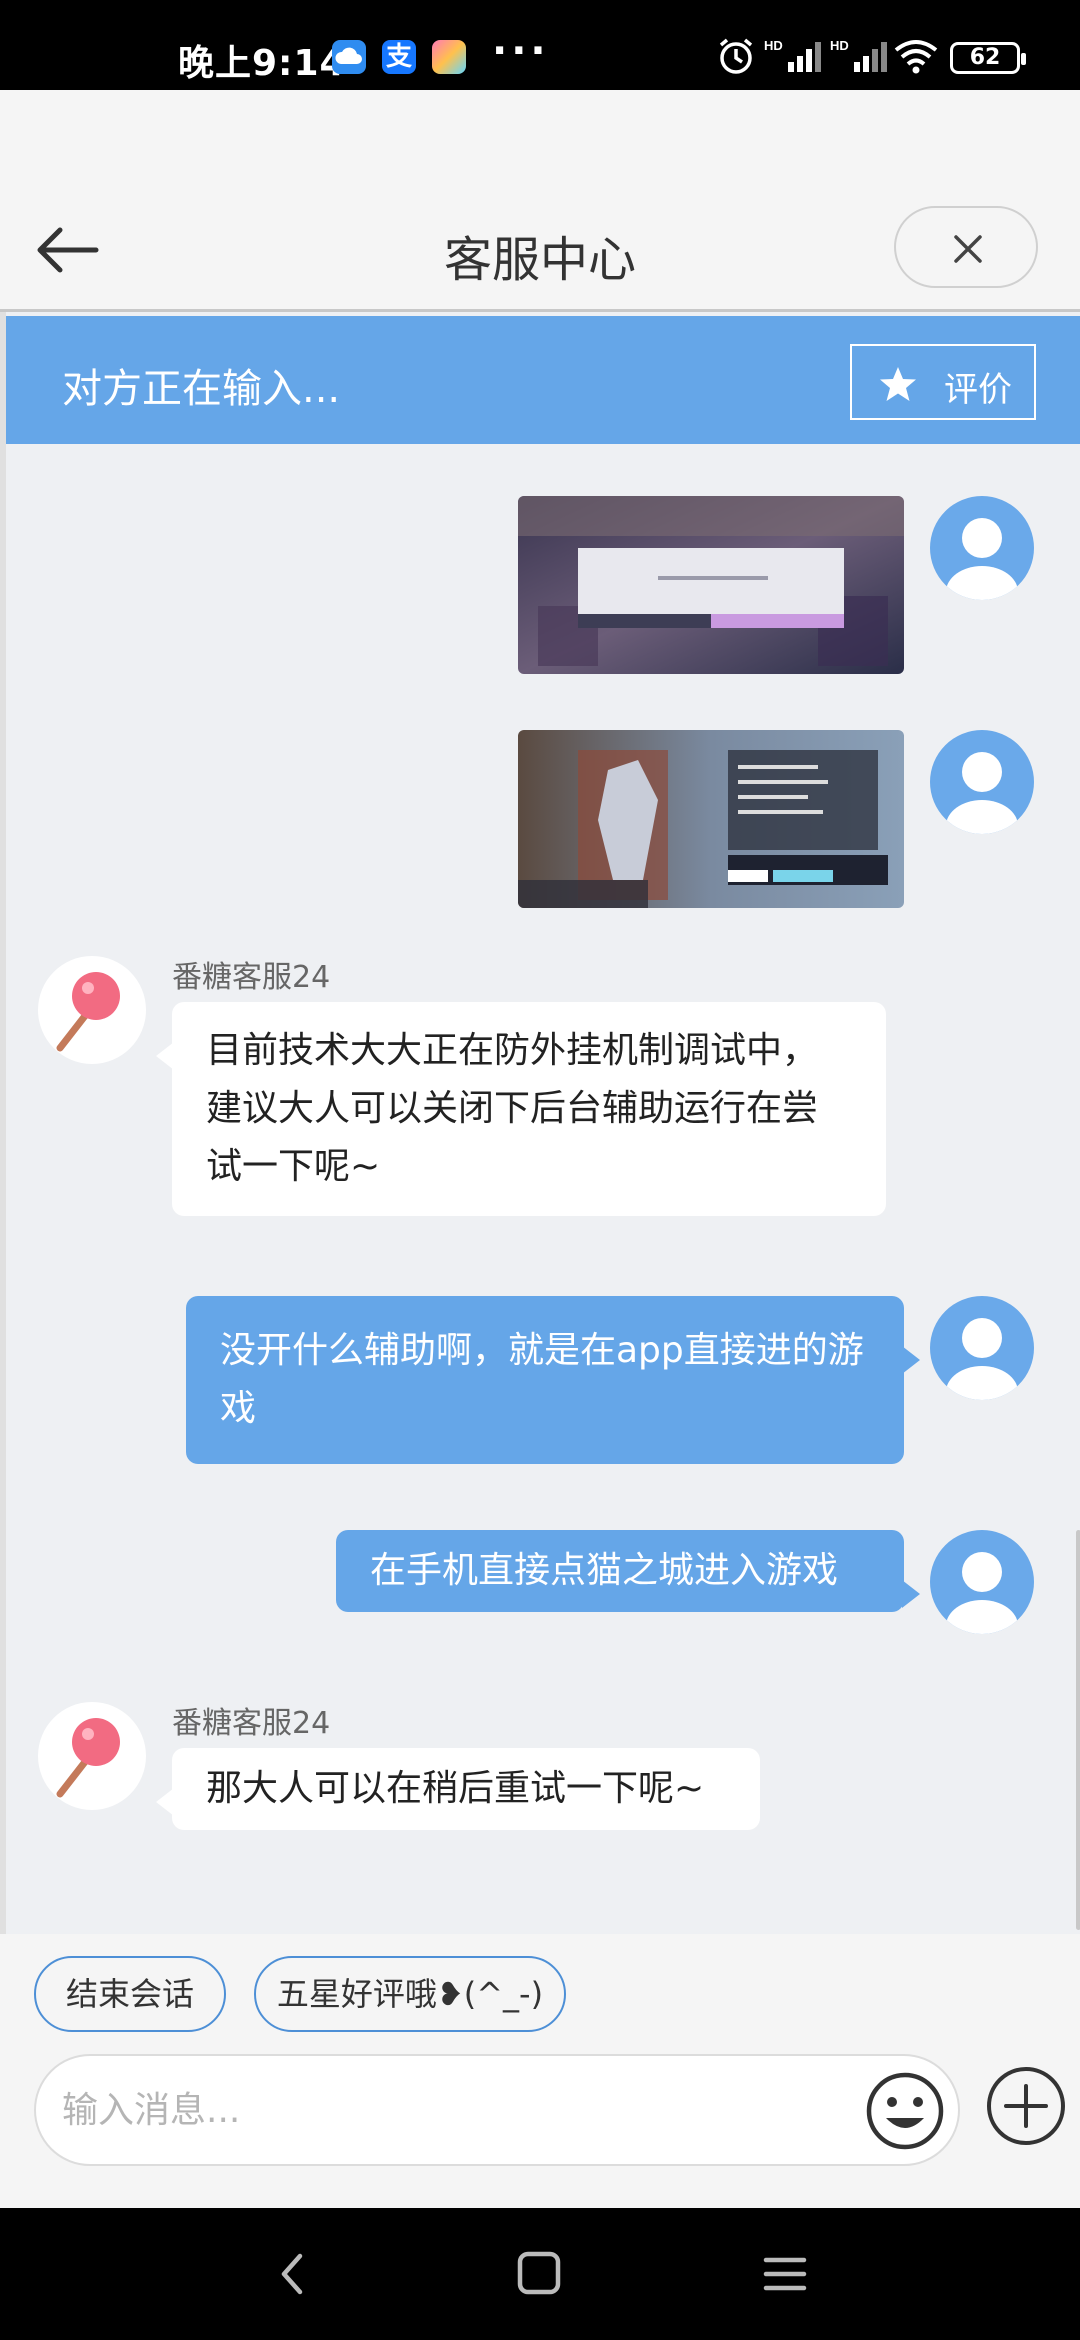  I want to click on rate-button: 评价, so click(943, 382).